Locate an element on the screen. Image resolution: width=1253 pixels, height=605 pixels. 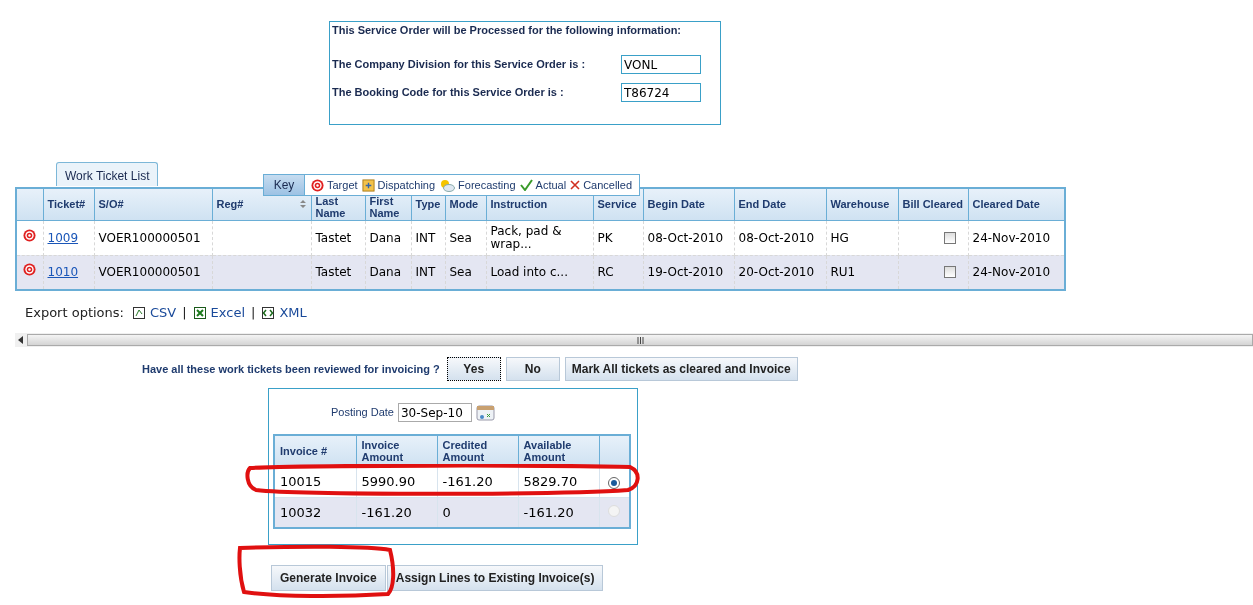
table-cell: 19-Oct-2010 is located at coordinates (685, 272).